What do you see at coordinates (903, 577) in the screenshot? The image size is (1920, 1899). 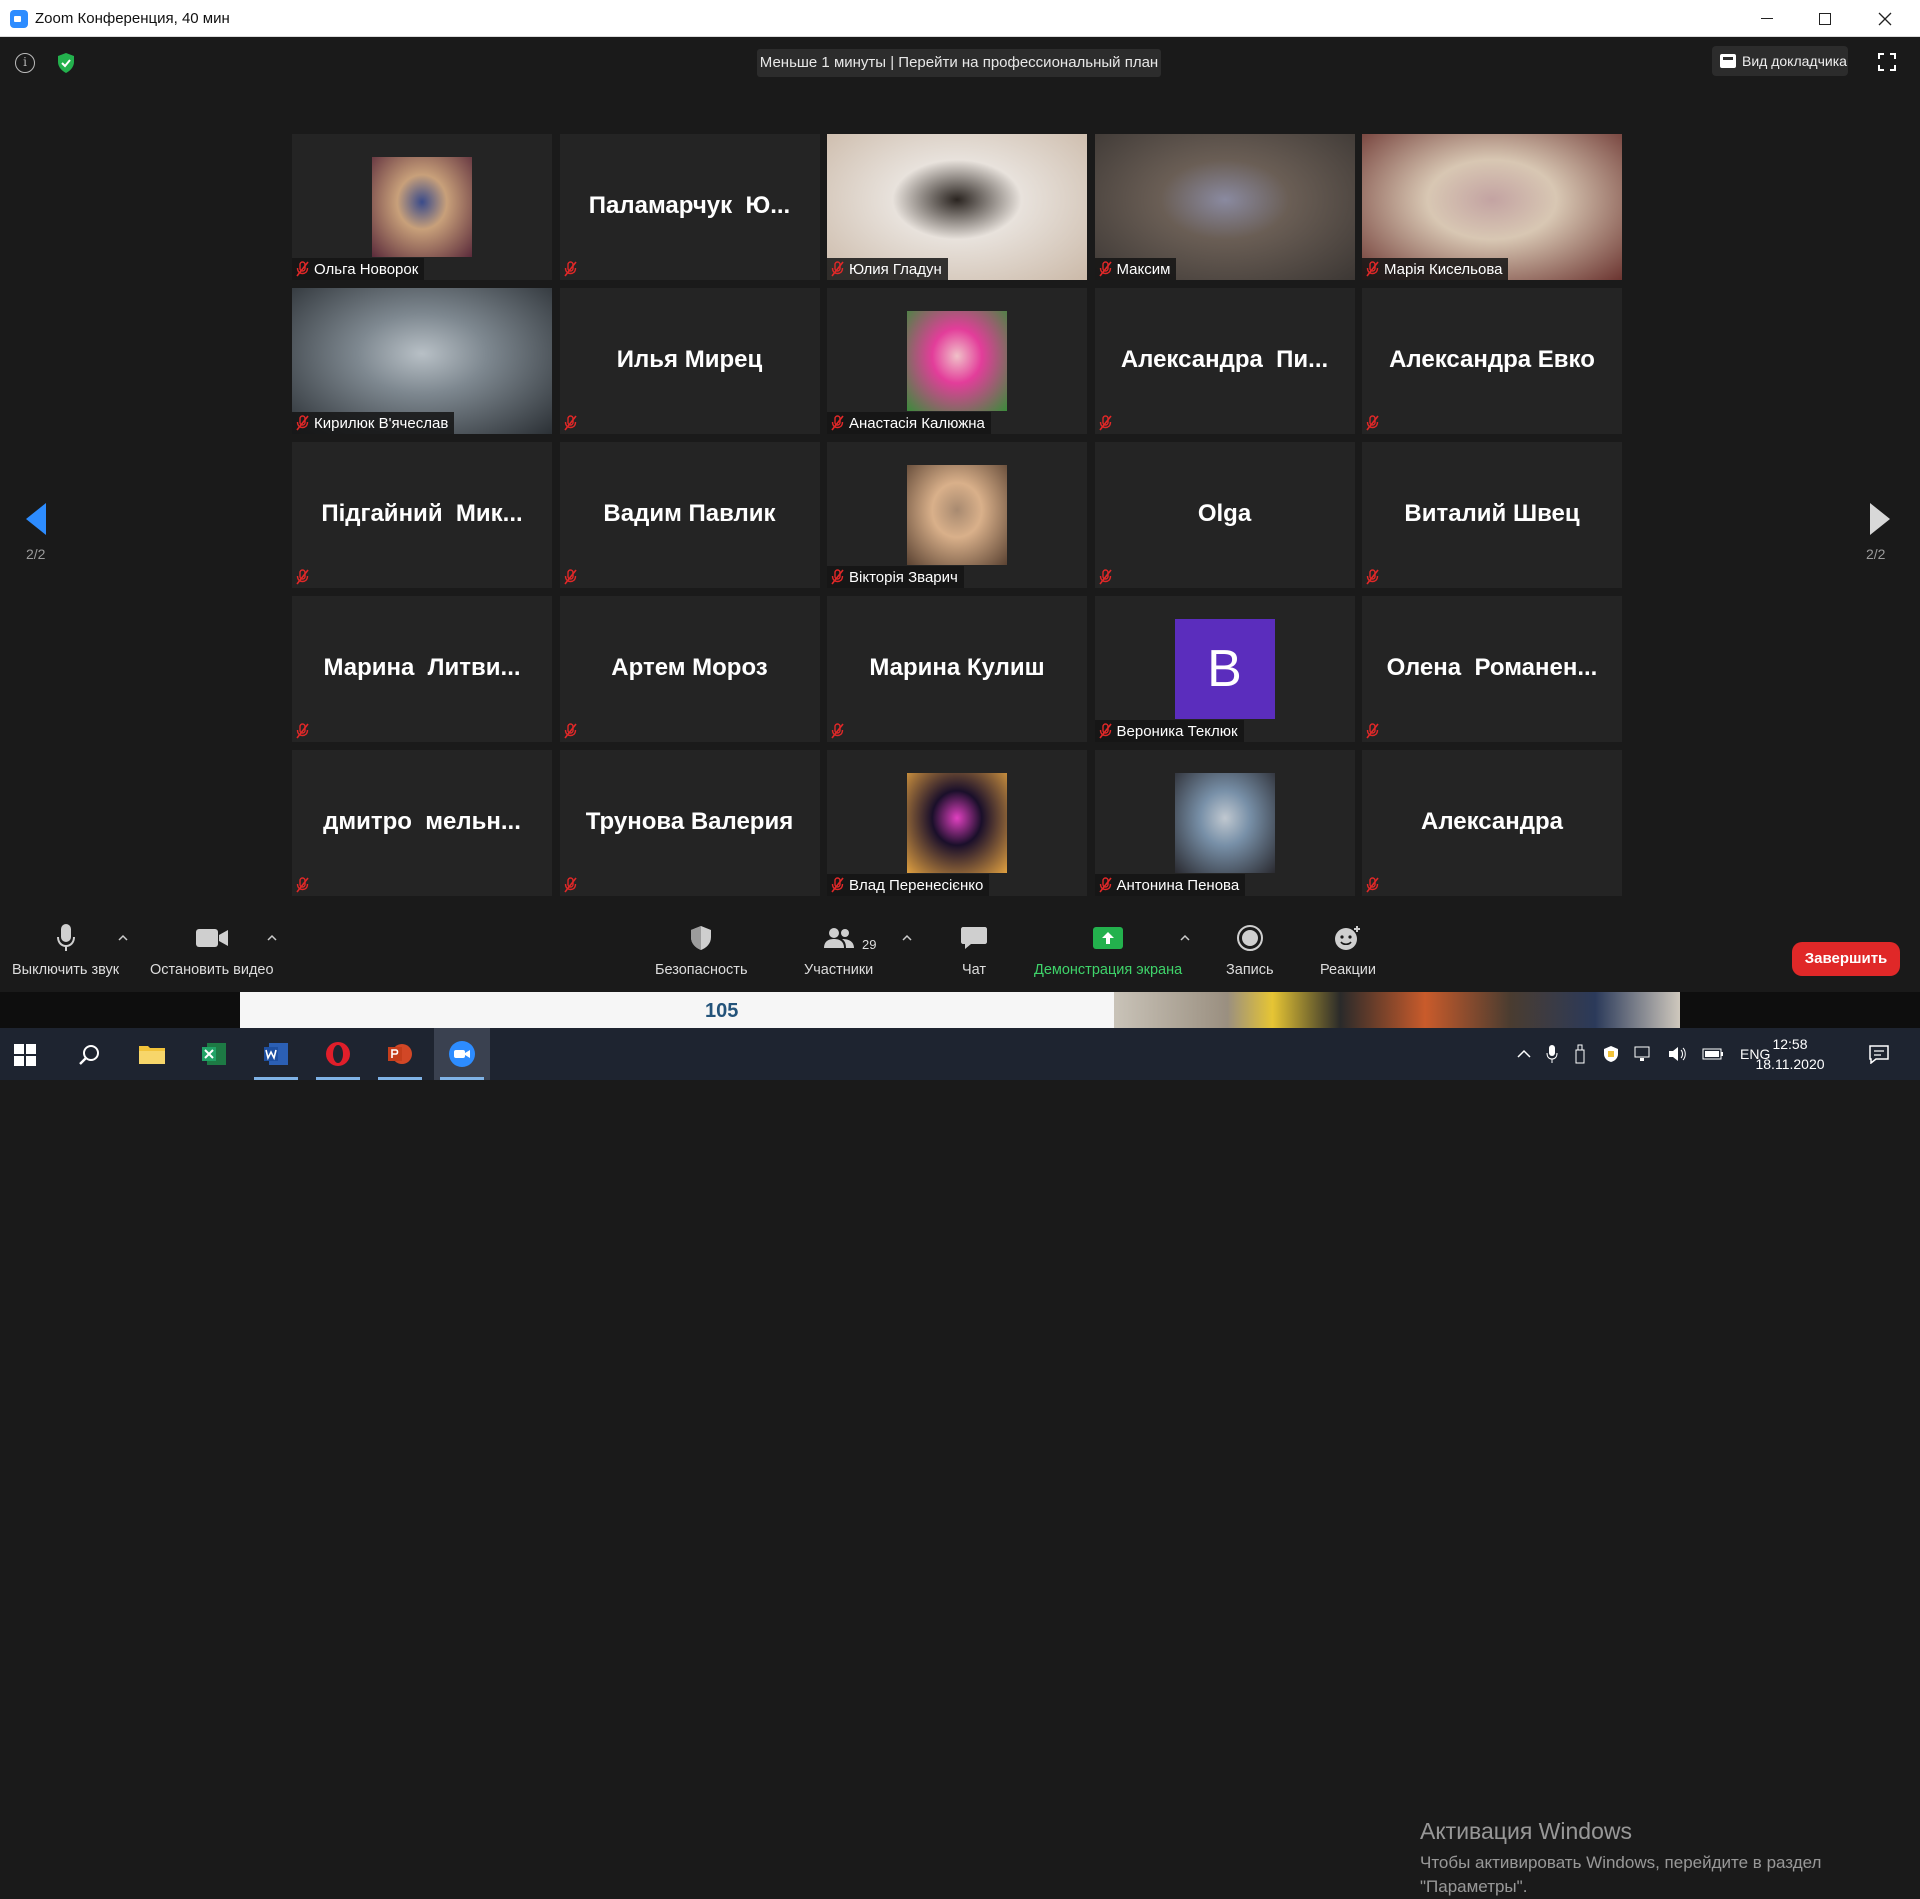 I see `participant-name: Вікторія Зварич` at bounding box center [903, 577].